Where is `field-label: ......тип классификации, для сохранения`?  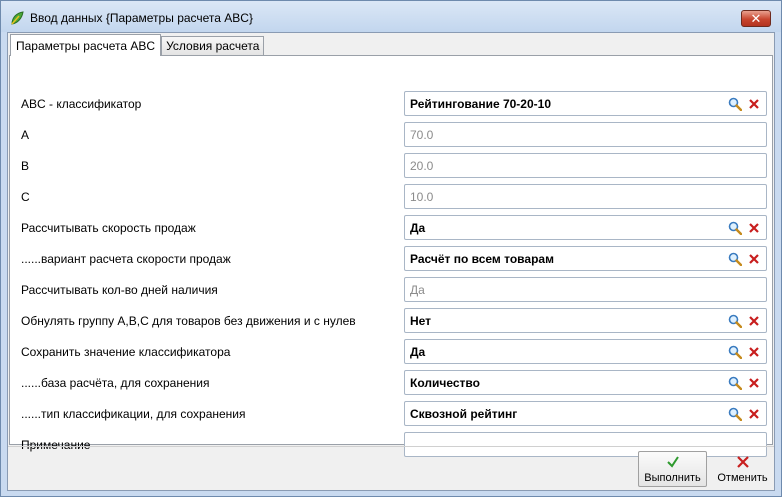
field-label: ......тип классификации, для сохранения is located at coordinates (133, 414).